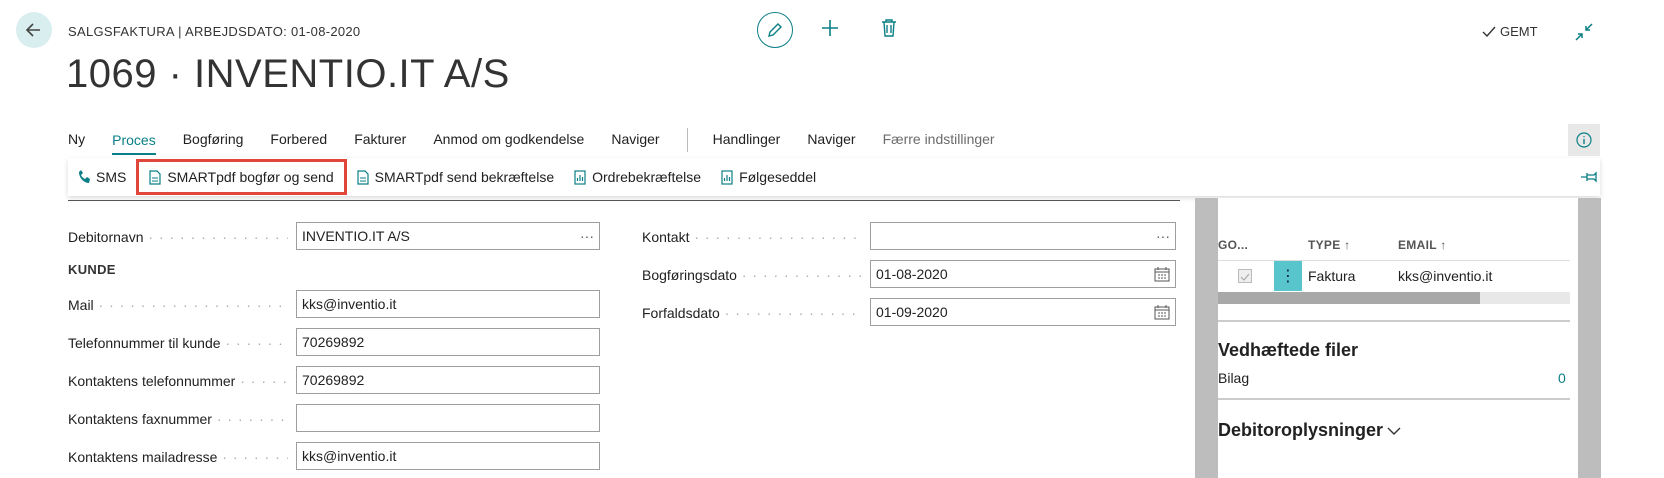  Describe the element at coordinates (752, 313) in the screenshot. I see `due-date-label: Forfaldsdato` at that location.